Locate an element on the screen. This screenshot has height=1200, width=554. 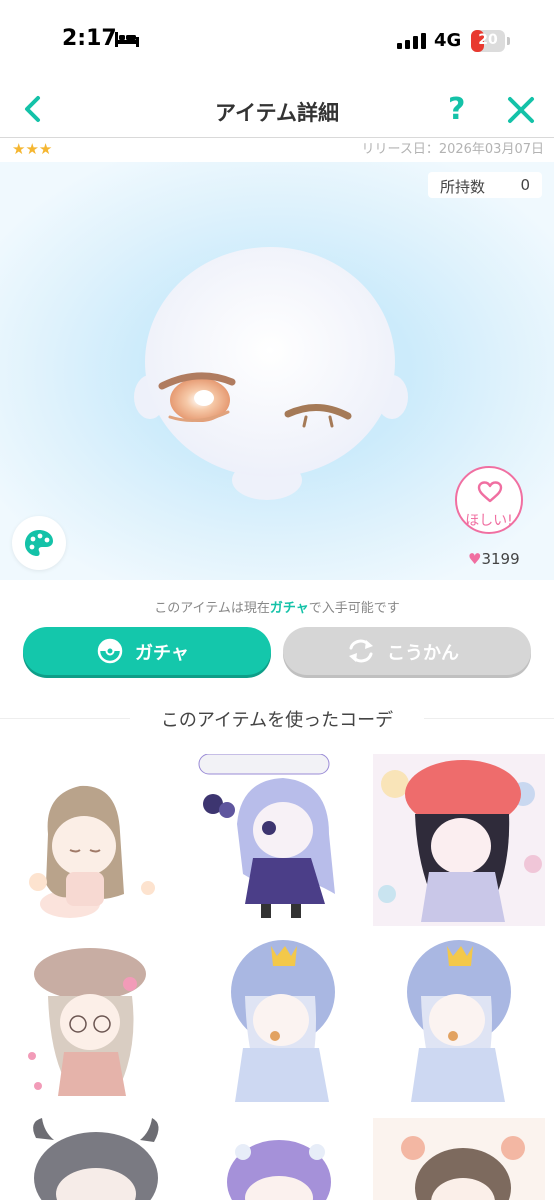
palette-icon is located at coordinates (39, 543).